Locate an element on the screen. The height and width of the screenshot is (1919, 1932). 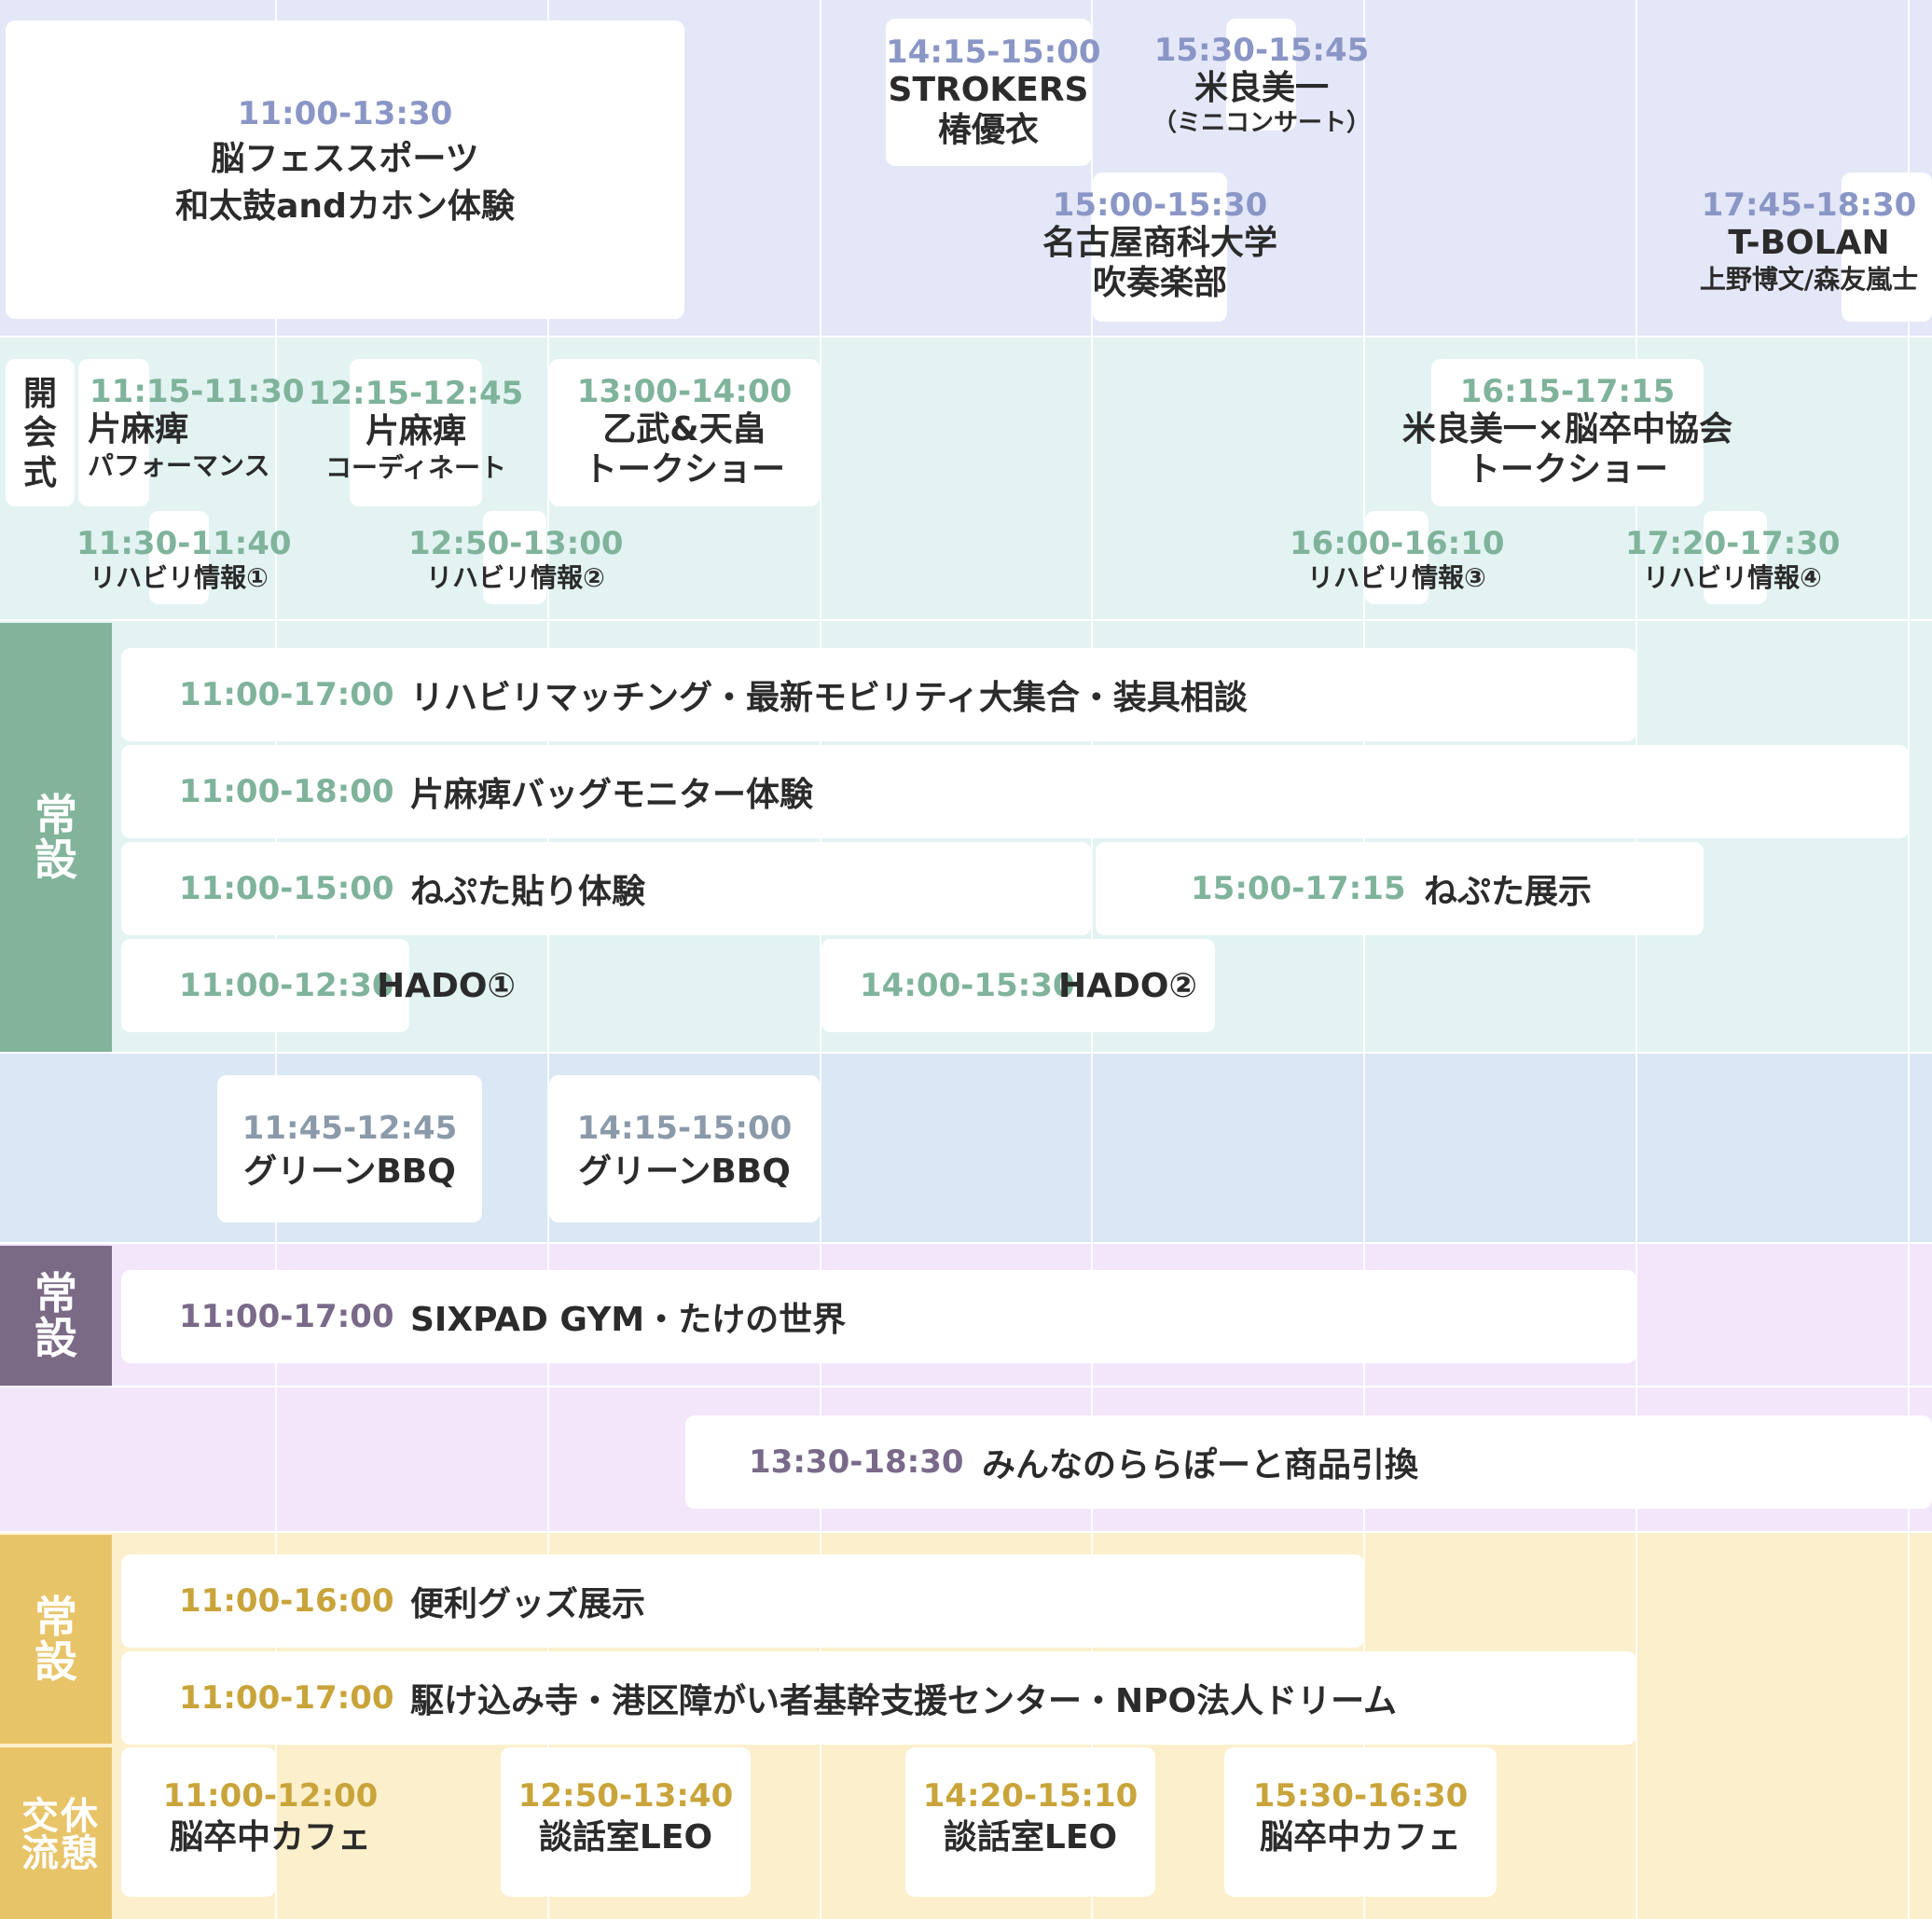
rest-label-col: 交流 is located at coordinates (37, 1833).